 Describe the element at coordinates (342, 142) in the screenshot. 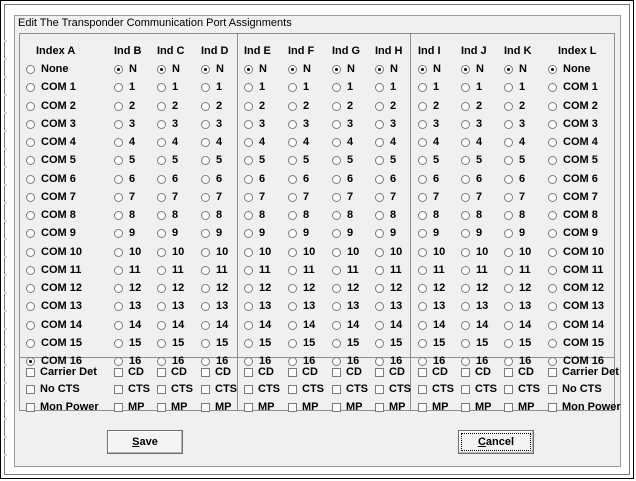

I see `radio-ind-g-4: 4` at that location.